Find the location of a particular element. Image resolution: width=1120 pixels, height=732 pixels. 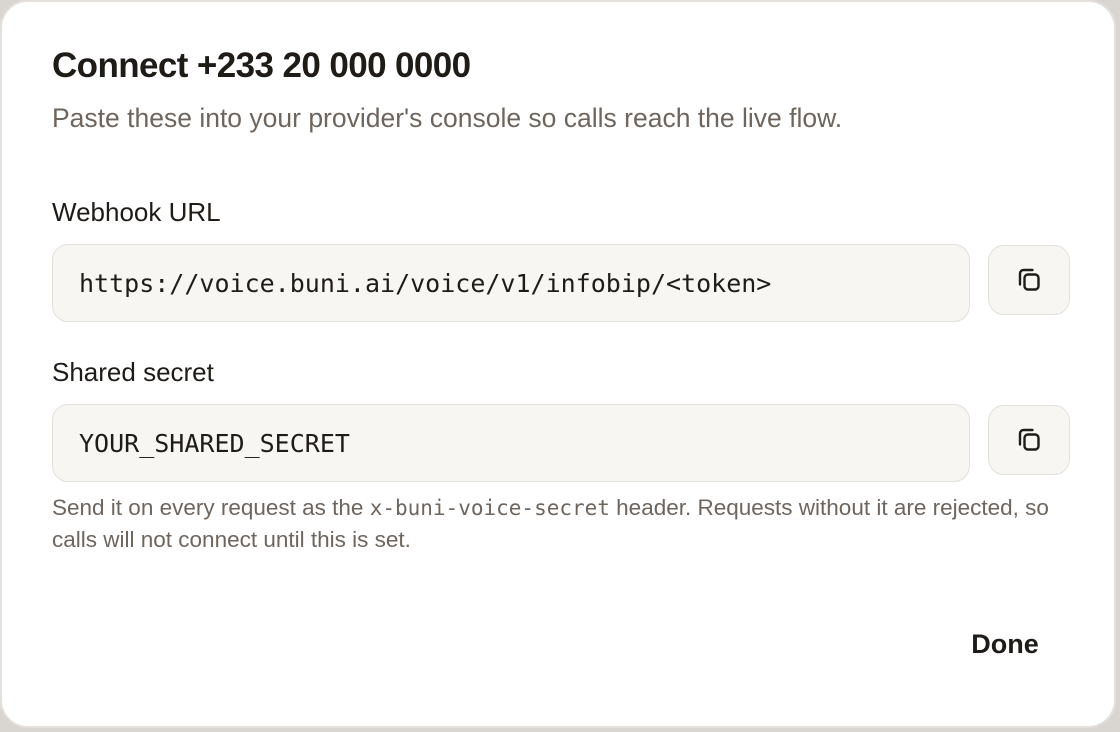

shared-secret-value: YOUR_SHARED_SECRET is located at coordinates (214, 443).